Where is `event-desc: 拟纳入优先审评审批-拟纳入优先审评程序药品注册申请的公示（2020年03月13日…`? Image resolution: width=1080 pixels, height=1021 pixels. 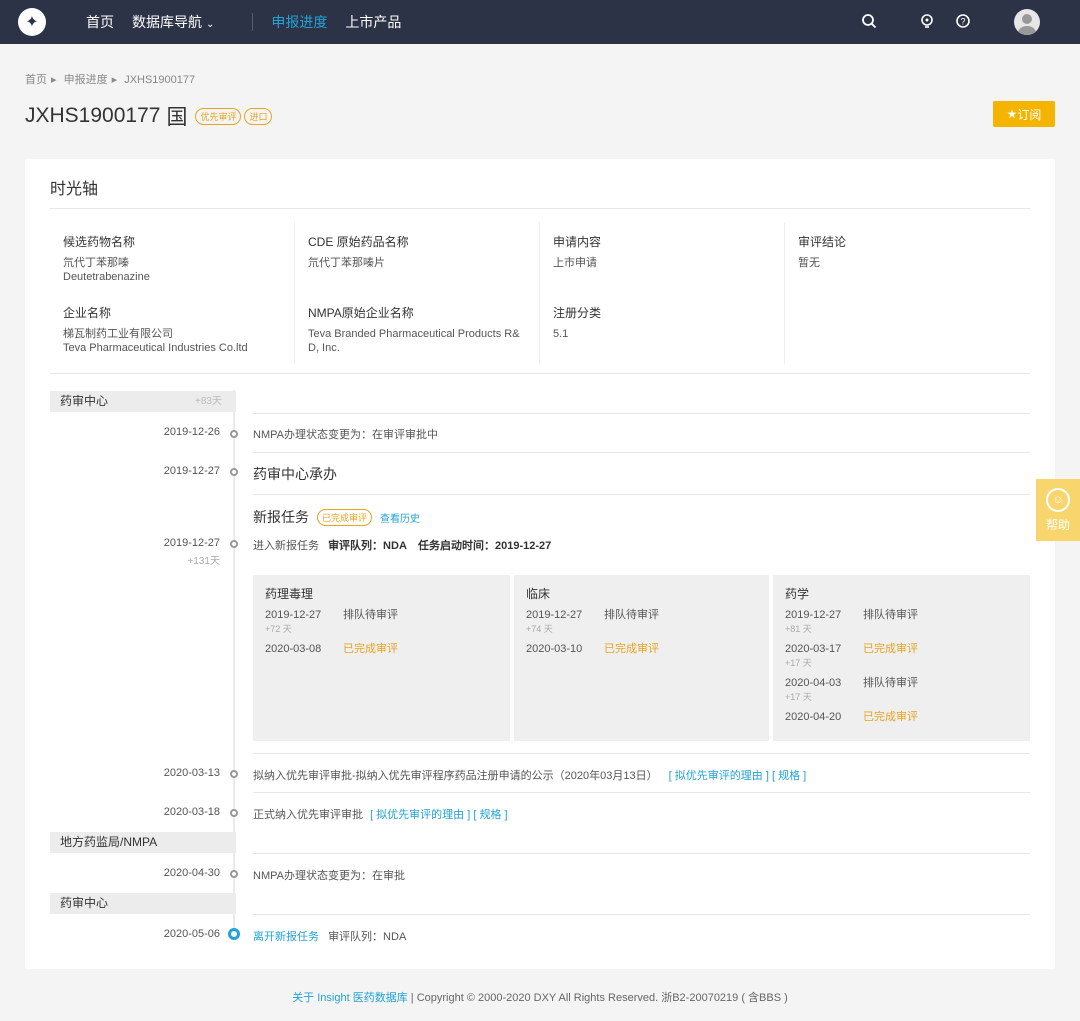 event-desc: 拟纳入优先审评审批-拟纳入优先审评程序药品注册申请的公示（2020年03月13日… is located at coordinates (455, 776).